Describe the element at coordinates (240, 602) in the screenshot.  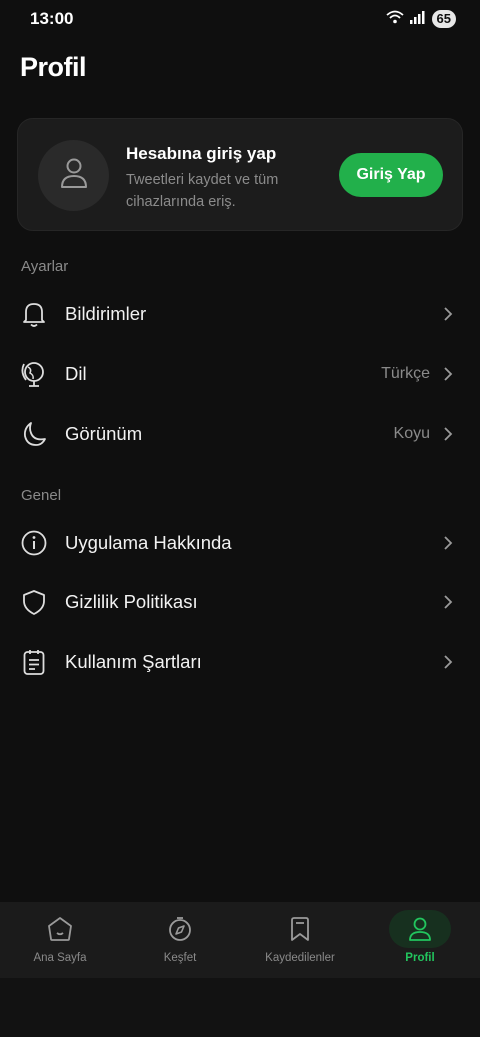
I see `general-item-privacy: Gizlilik Politikası` at that location.